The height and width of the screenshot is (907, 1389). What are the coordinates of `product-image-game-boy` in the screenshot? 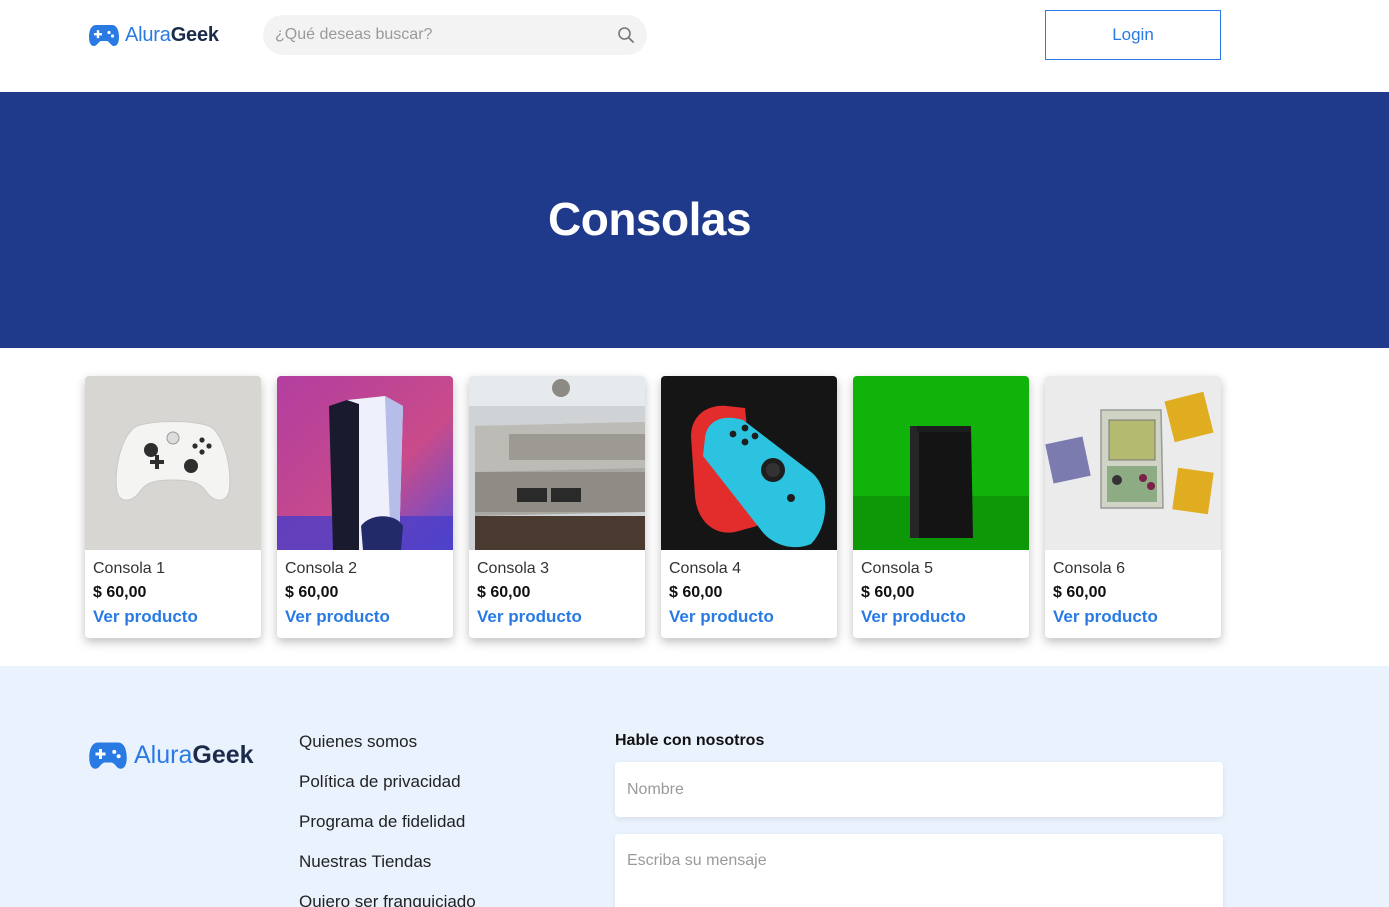 It's located at (1133, 463).